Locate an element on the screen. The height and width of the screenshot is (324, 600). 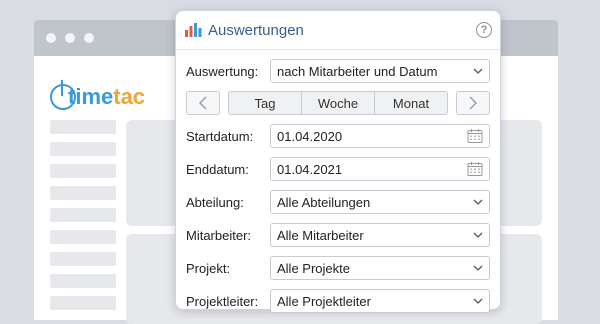
form-row-mitarbeiter: Mitarbeiter: Alle Mitarbeiter is located at coordinates (338, 235).